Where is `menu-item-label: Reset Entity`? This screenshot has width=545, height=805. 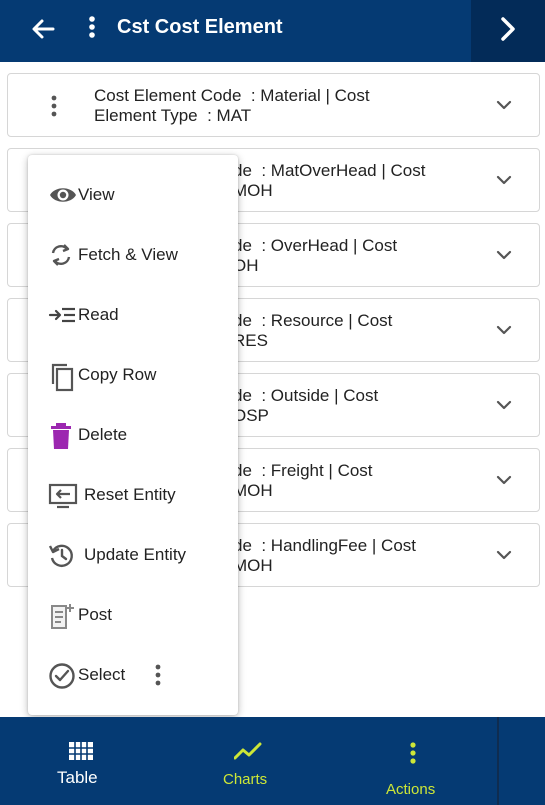 menu-item-label: Reset Entity is located at coordinates (130, 494).